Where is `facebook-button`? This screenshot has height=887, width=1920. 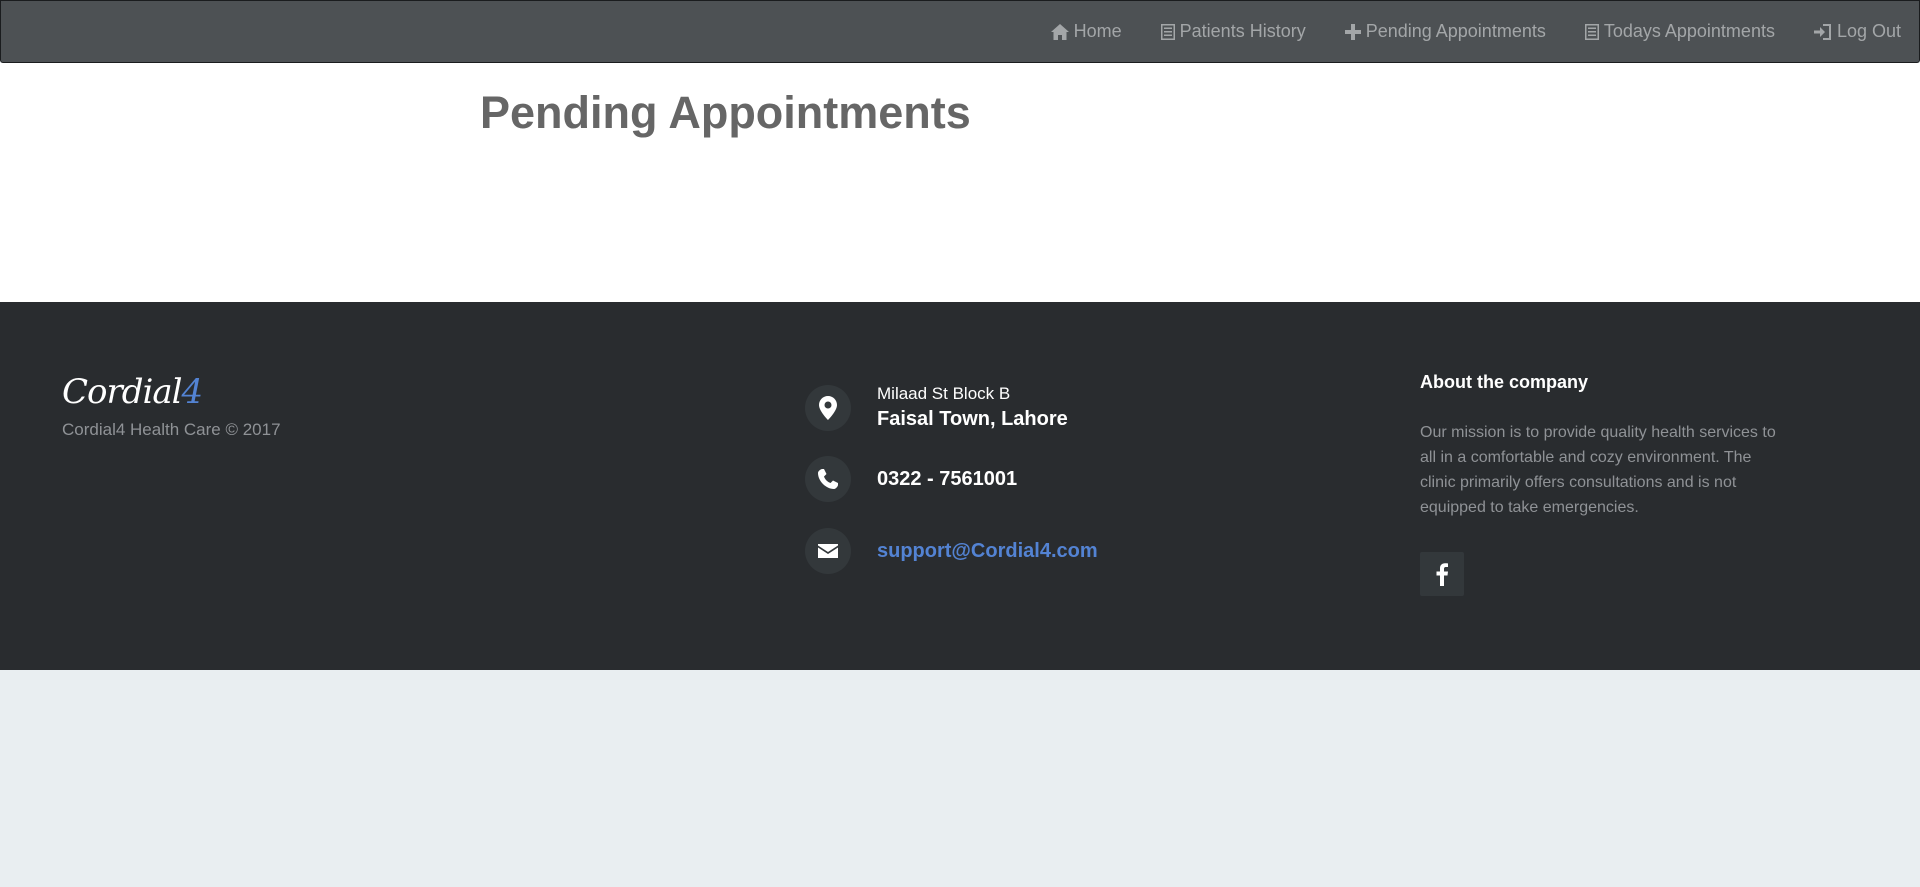 facebook-button is located at coordinates (1442, 574).